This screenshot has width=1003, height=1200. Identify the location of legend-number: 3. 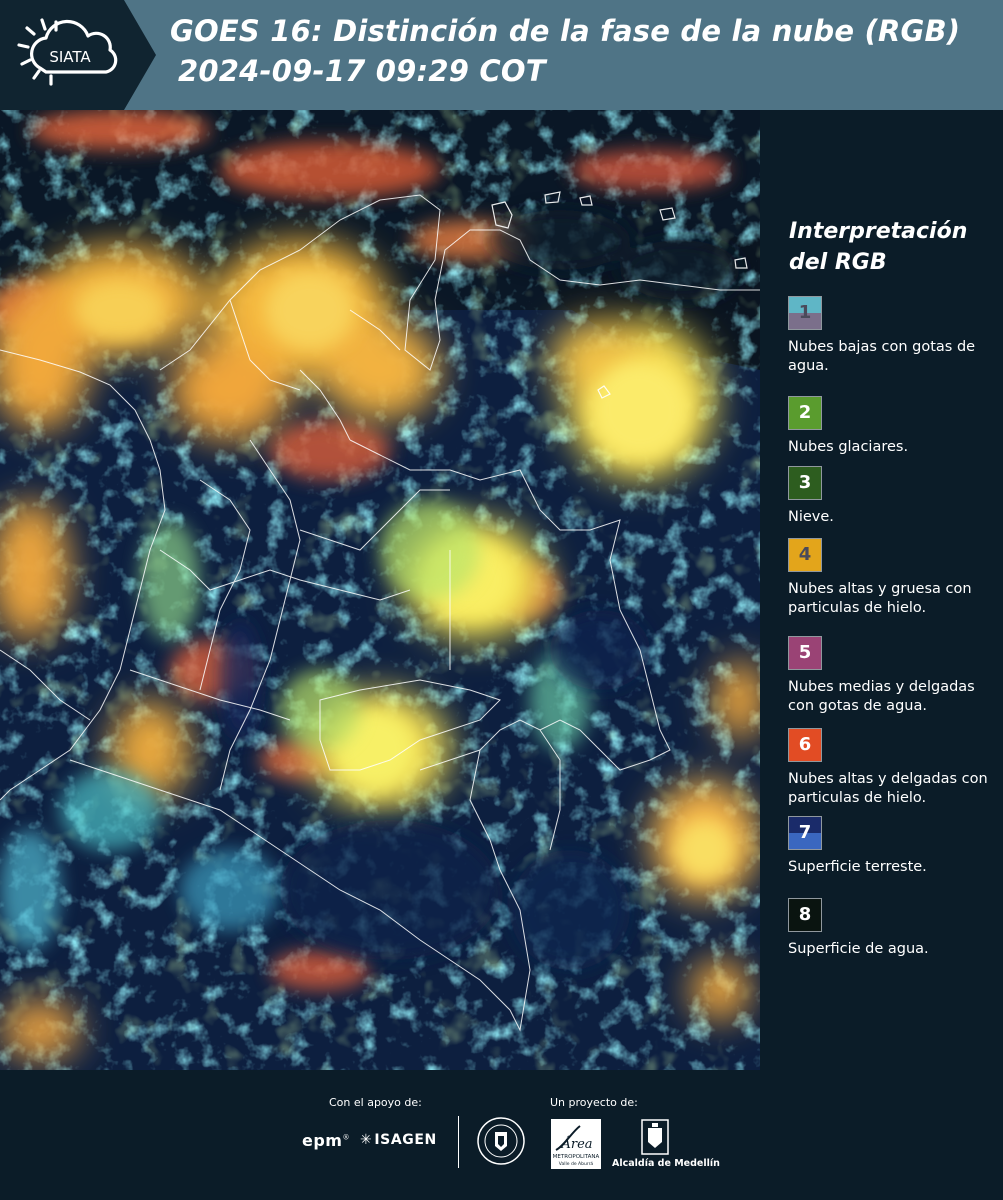
(805, 482).